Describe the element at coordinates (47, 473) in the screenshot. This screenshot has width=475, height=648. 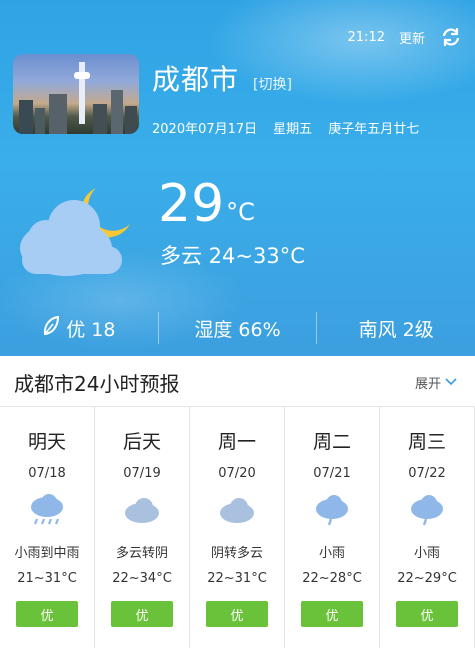
I see `day-date: 07/18` at that location.